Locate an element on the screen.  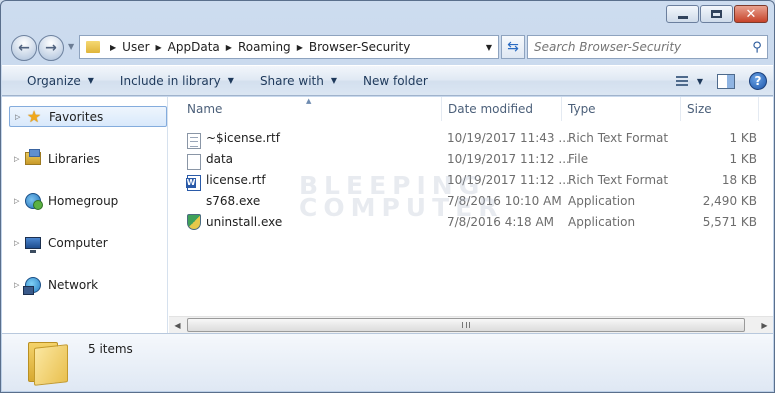
scrollbar-thumb is located at coordinates (466, 325).